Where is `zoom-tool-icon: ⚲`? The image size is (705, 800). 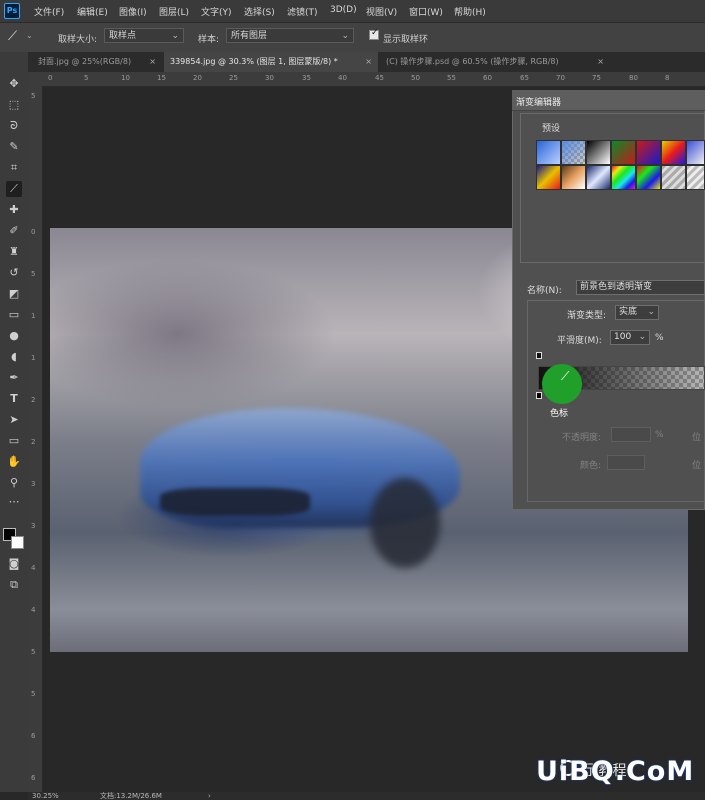
zoom-tool-icon: ⚲ is located at coordinates (14, 483).